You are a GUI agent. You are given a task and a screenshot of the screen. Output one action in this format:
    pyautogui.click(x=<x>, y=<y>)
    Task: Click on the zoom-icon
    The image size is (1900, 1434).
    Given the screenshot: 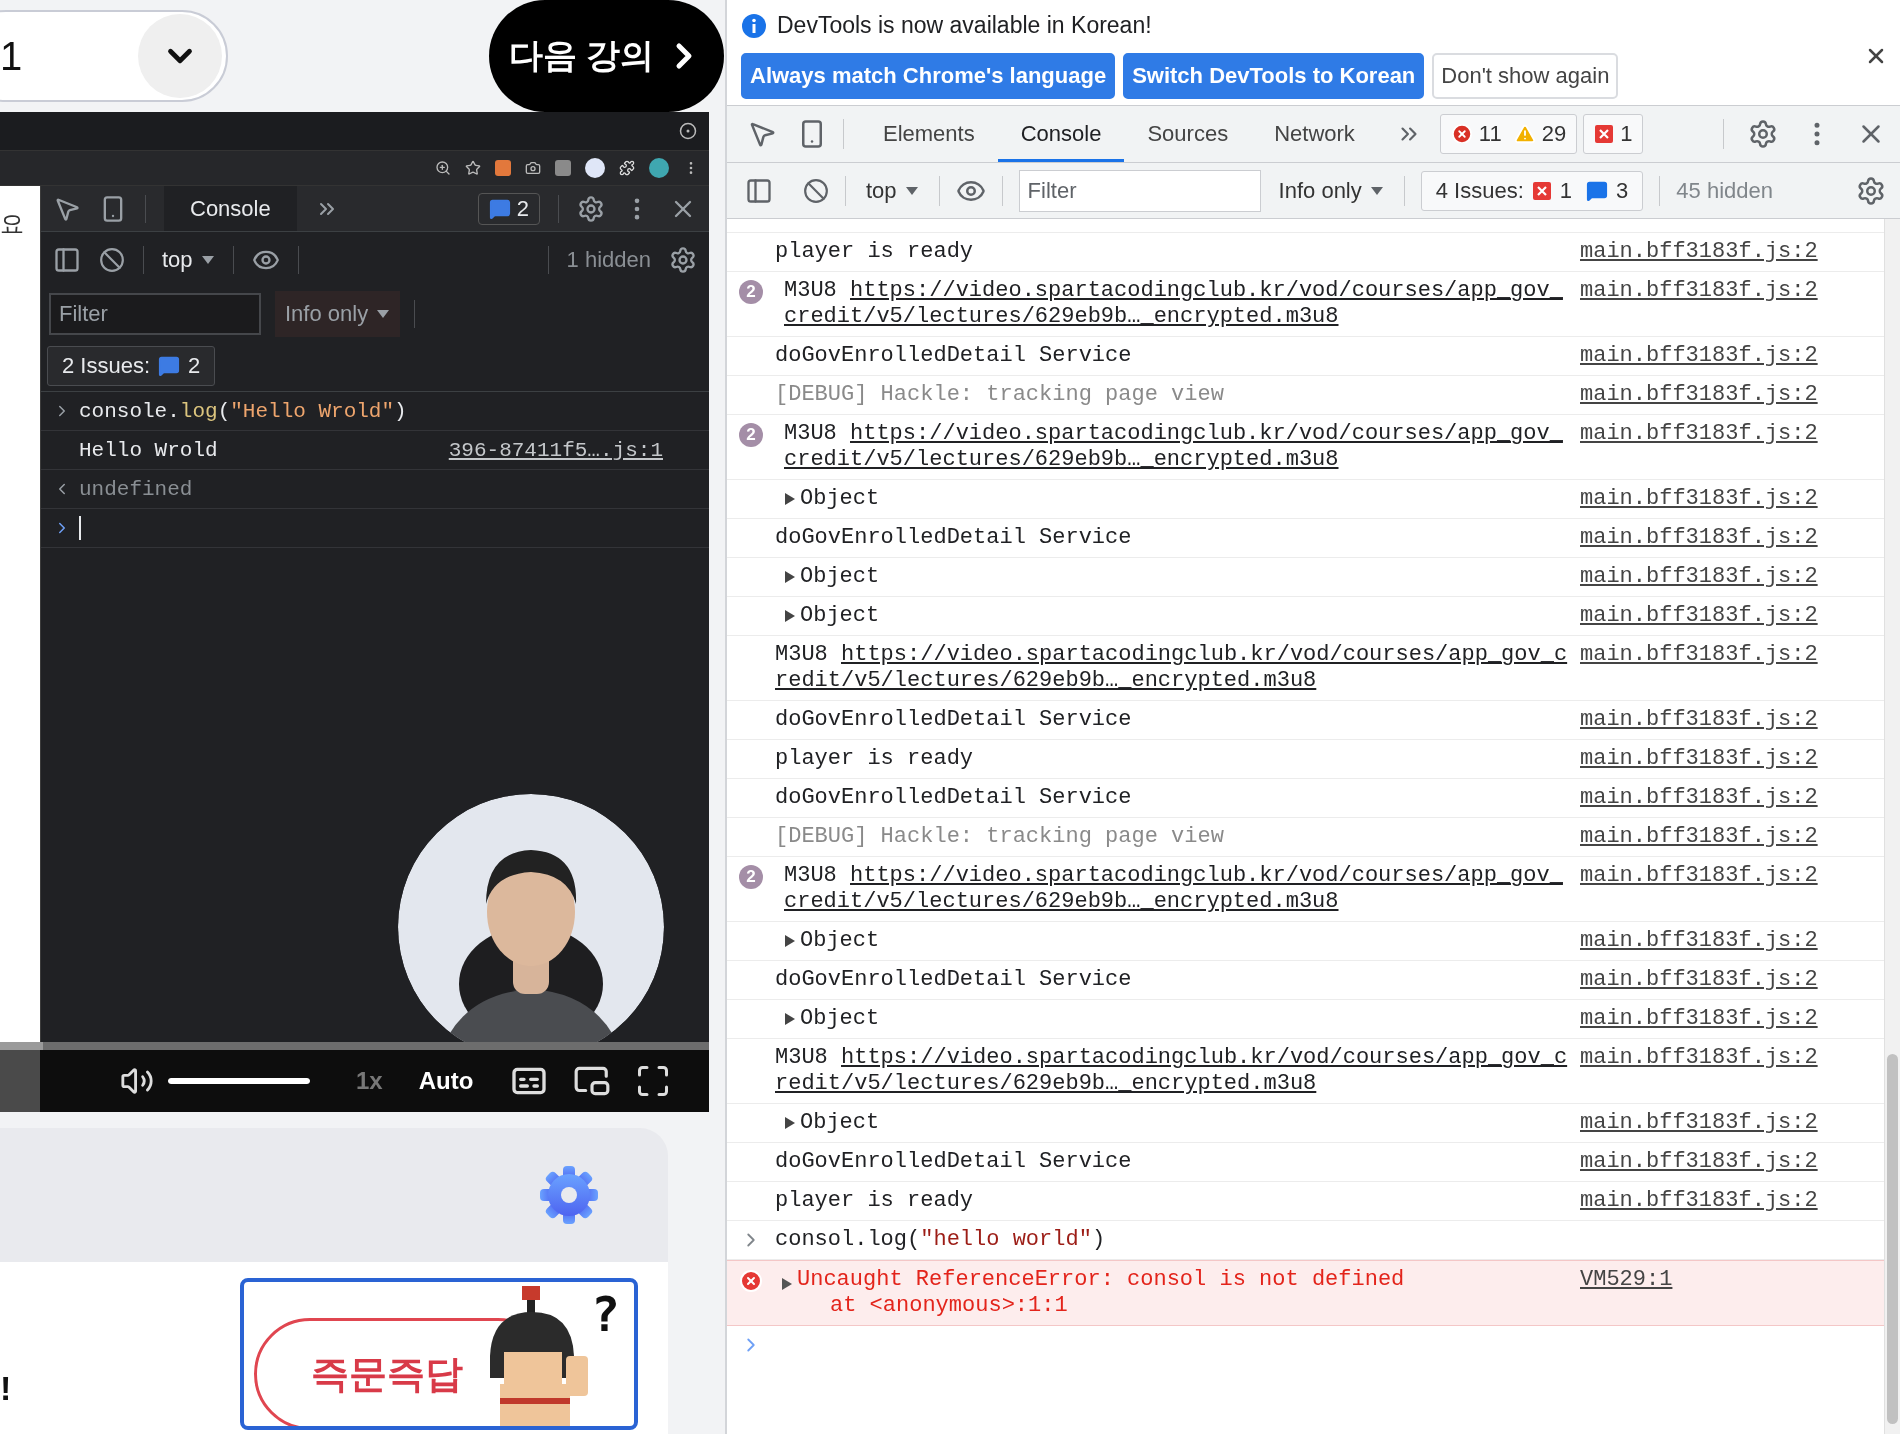 What is the action you would take?
    pyautogui.click(x=443, y=168)
    